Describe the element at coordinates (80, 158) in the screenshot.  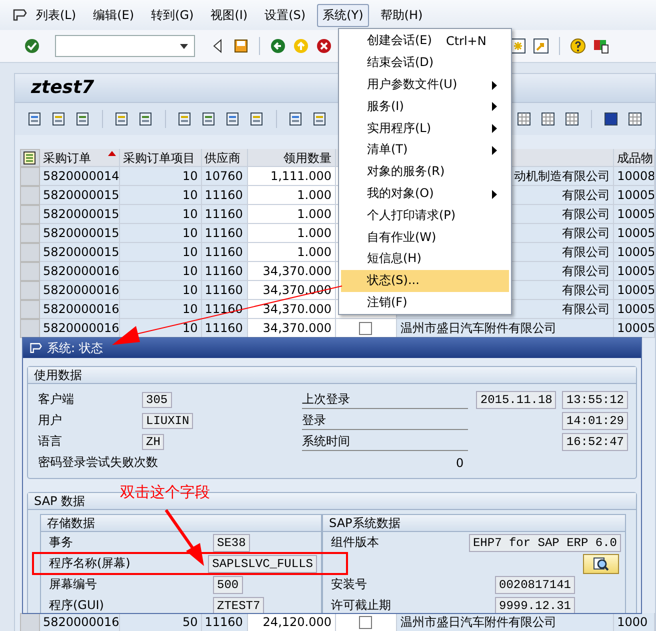
I see `column-header: 采购订单` at that location.